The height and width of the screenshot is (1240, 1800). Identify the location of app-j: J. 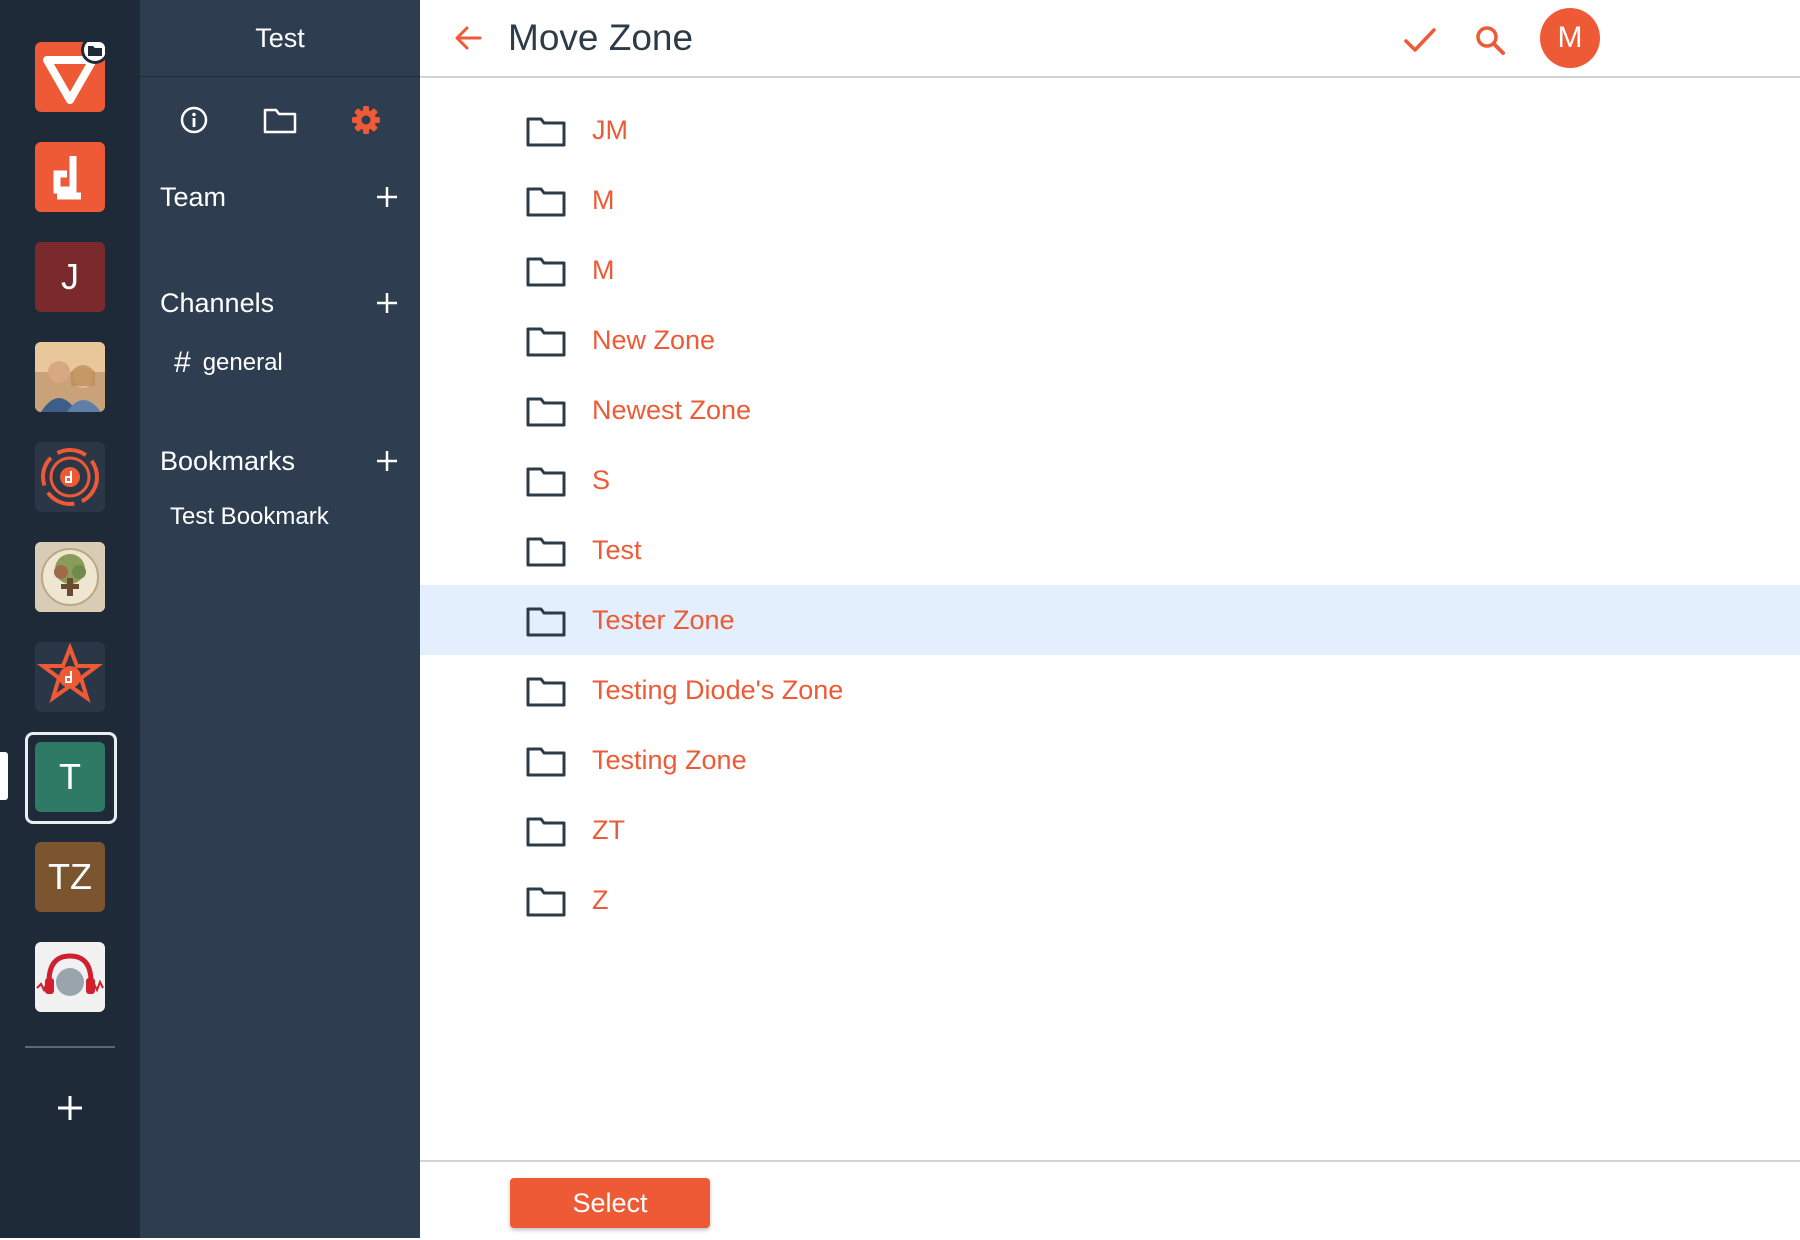
(70, 277).